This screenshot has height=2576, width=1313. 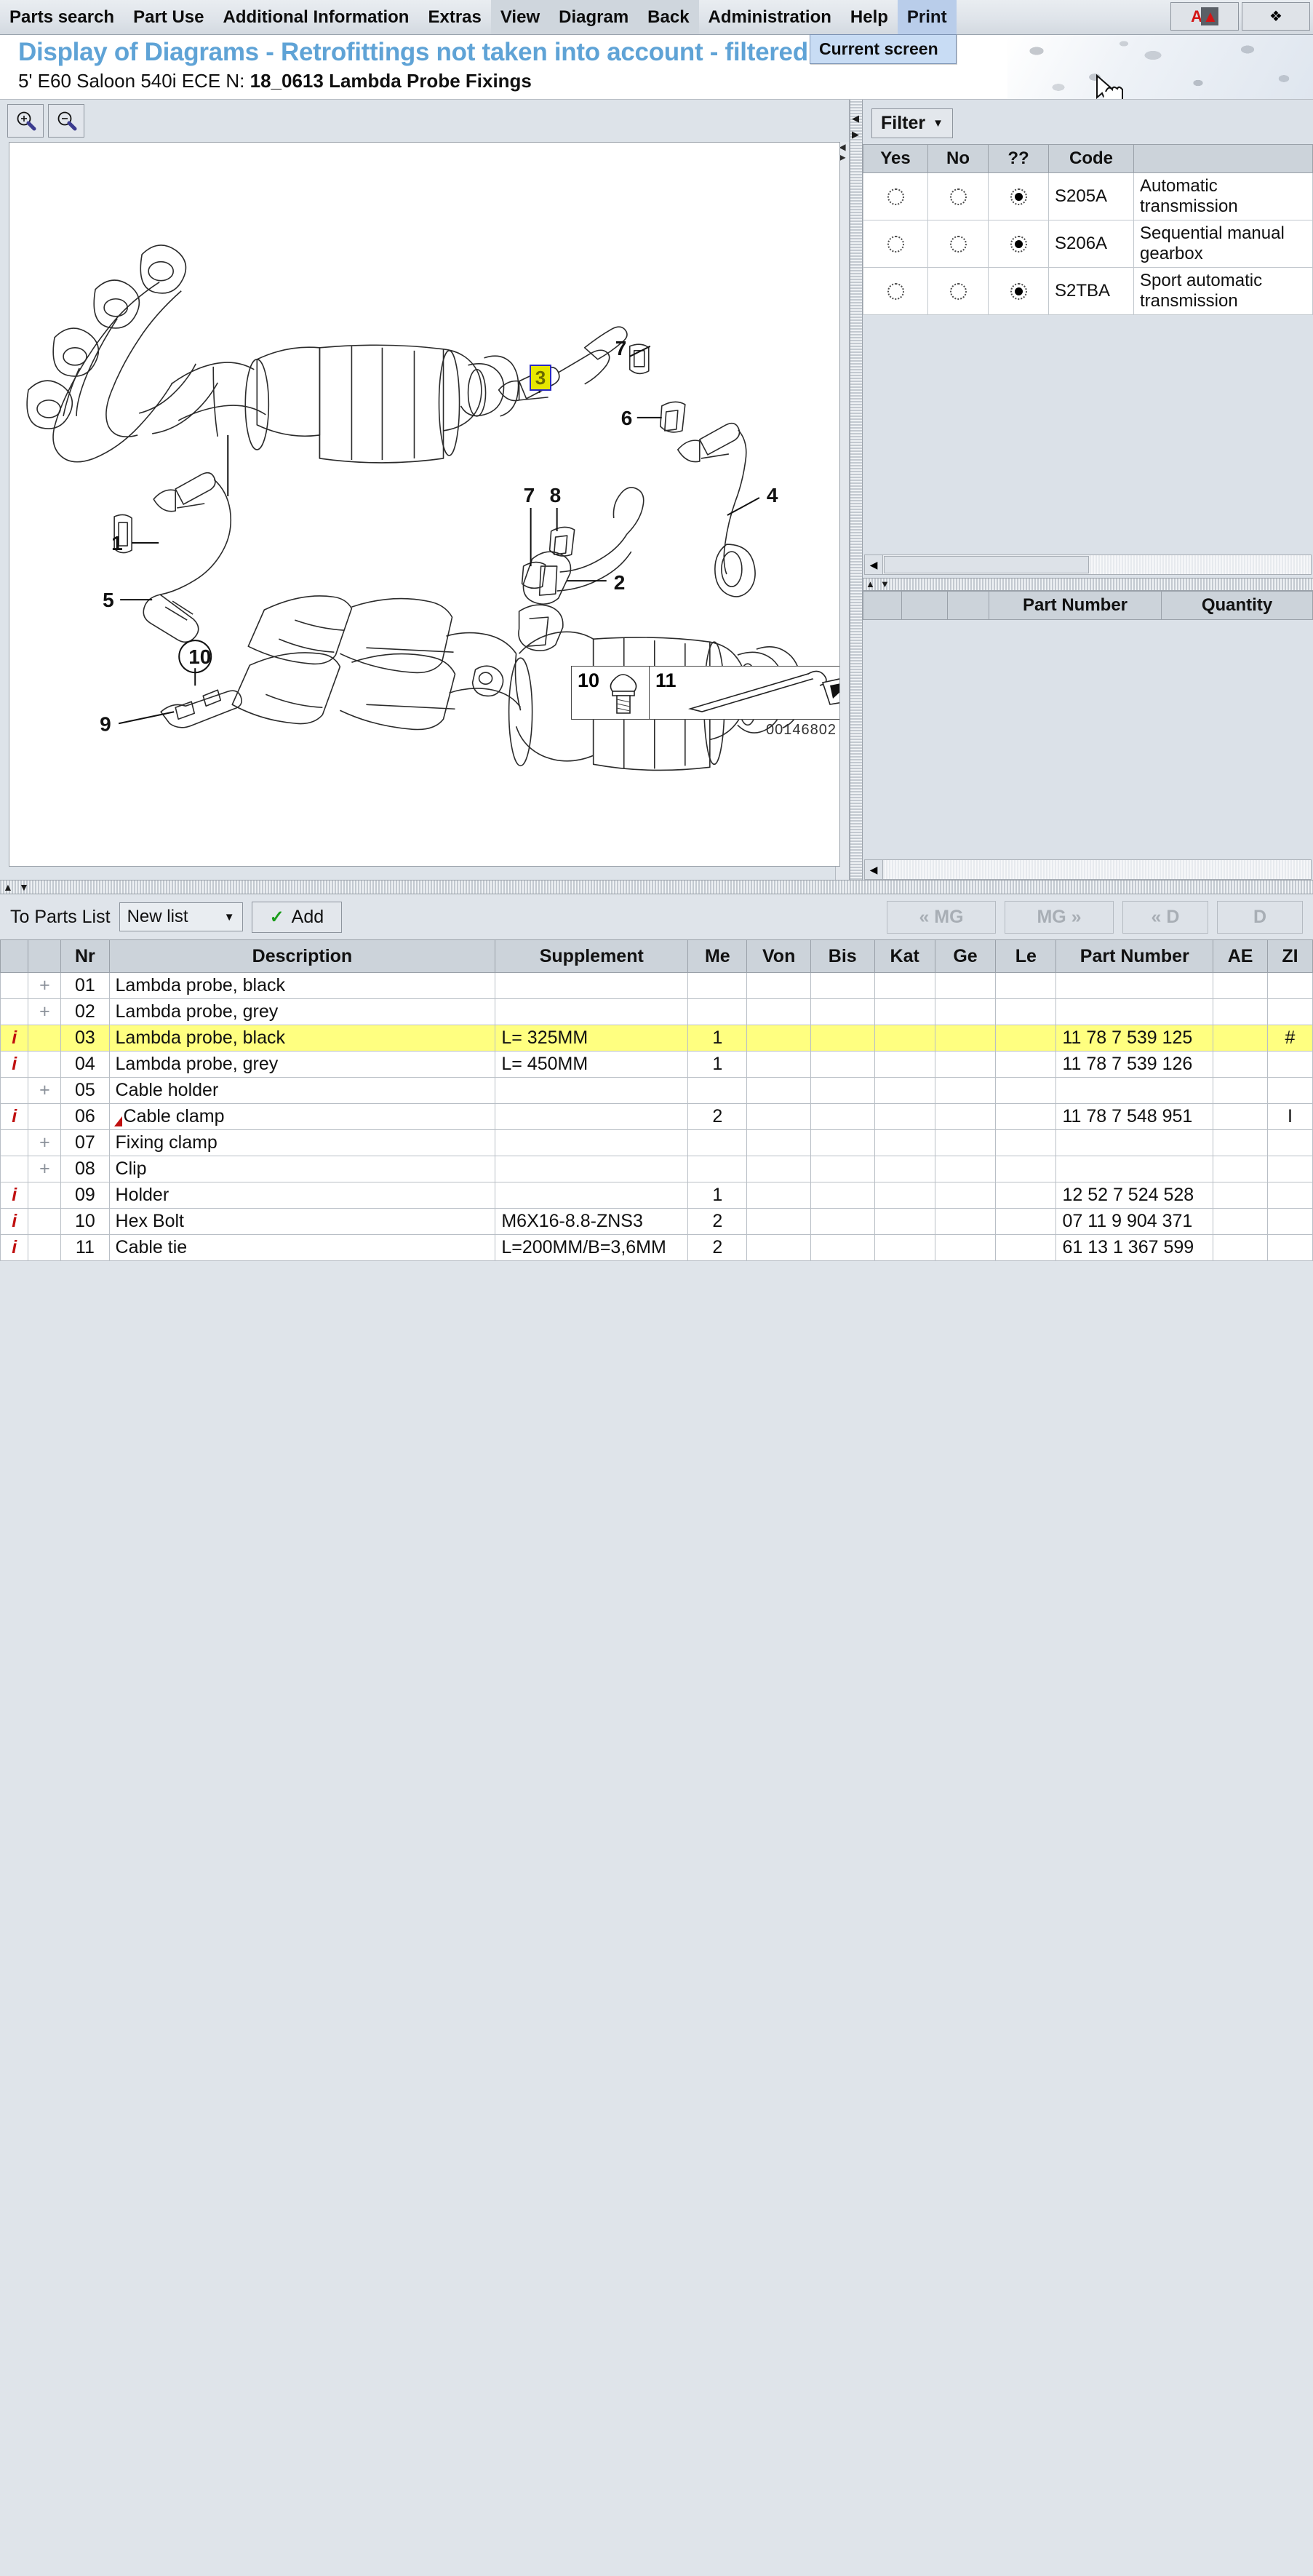 What do you see at coordinates (315, 17) in the screenshot?
I see `menu-additional-information: Additional Information` at bounding box center [315, 17].